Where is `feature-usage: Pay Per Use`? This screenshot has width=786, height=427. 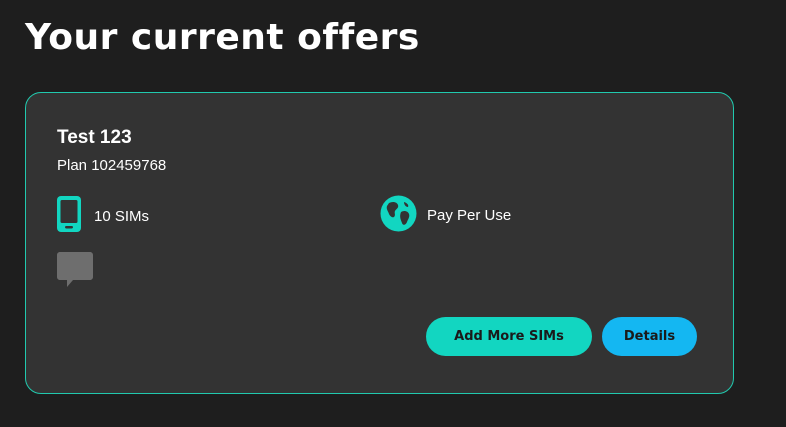 feature-usage: Pay Per Use is located at coordinates (445, 215).